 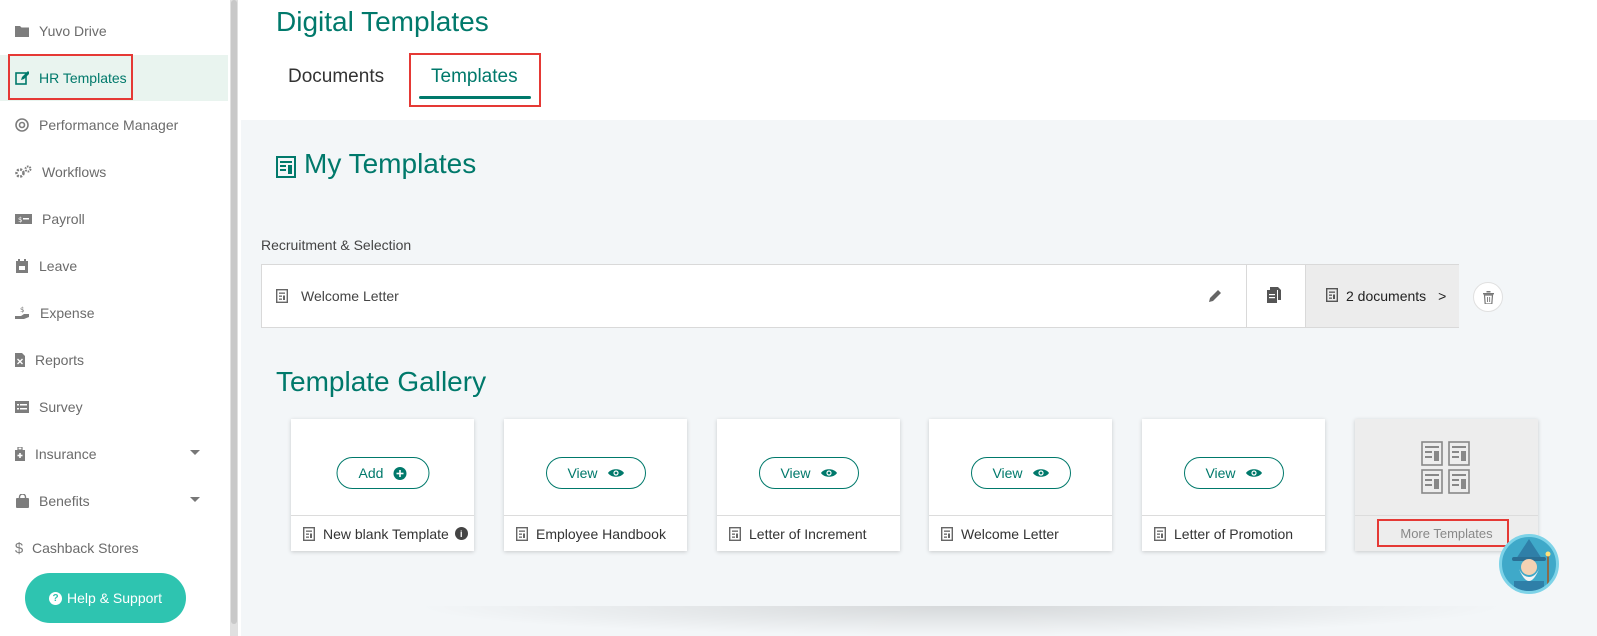 What do you see at coordinates (1010, 533) in the screenshot?
I see `card-title: Welcome Letter` at bounding box center [1010, 533].